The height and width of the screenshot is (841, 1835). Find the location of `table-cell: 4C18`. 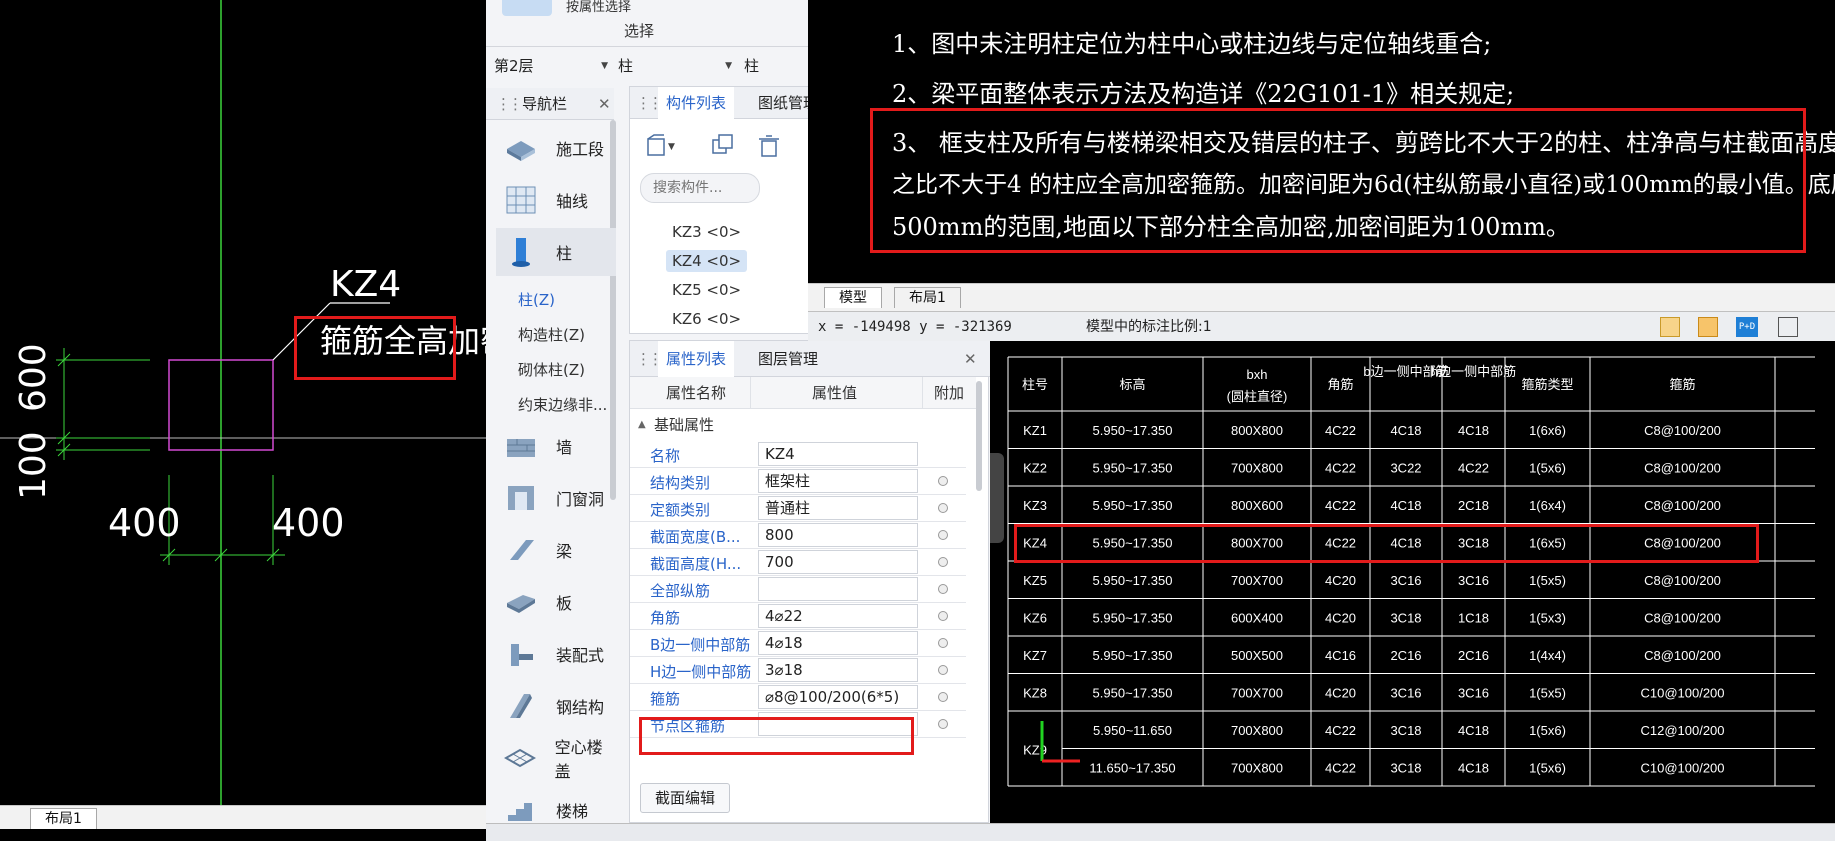

table-cell: 4C18 is located at coordinates (1473, 730).